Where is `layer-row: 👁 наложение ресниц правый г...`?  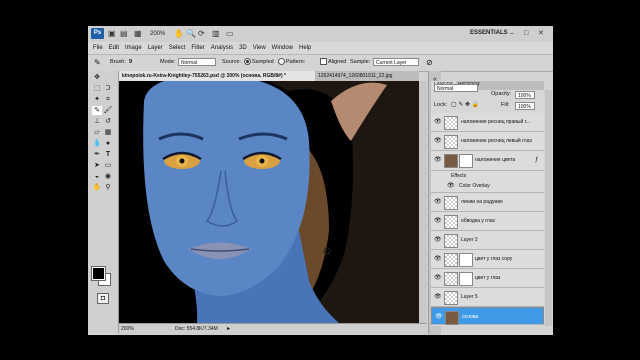 layer-row: 👁 наложение ресниц правый г... is located at coordinates (487, 122).